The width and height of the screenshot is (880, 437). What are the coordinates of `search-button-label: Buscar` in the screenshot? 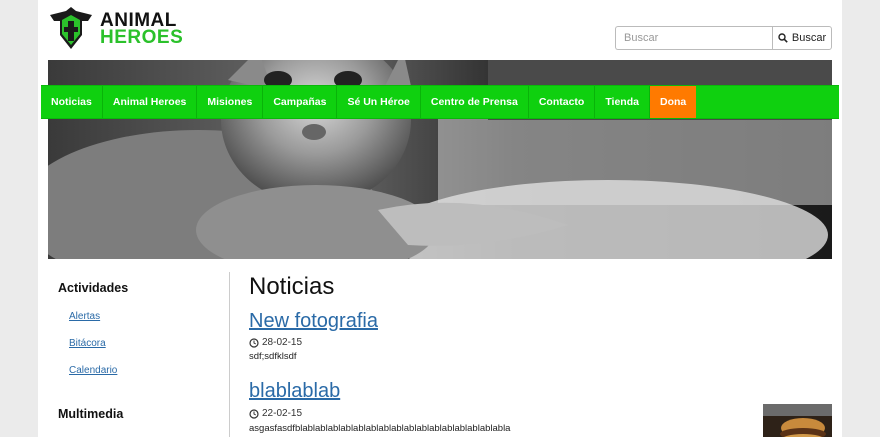 It's located at (809, 38).